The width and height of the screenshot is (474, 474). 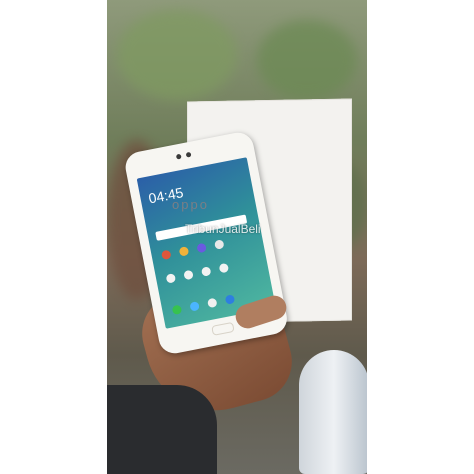 What do you see at coordinates (194, 306) in the screenshot?
I see `messages-app-icon` at bounding box center [194, 306].